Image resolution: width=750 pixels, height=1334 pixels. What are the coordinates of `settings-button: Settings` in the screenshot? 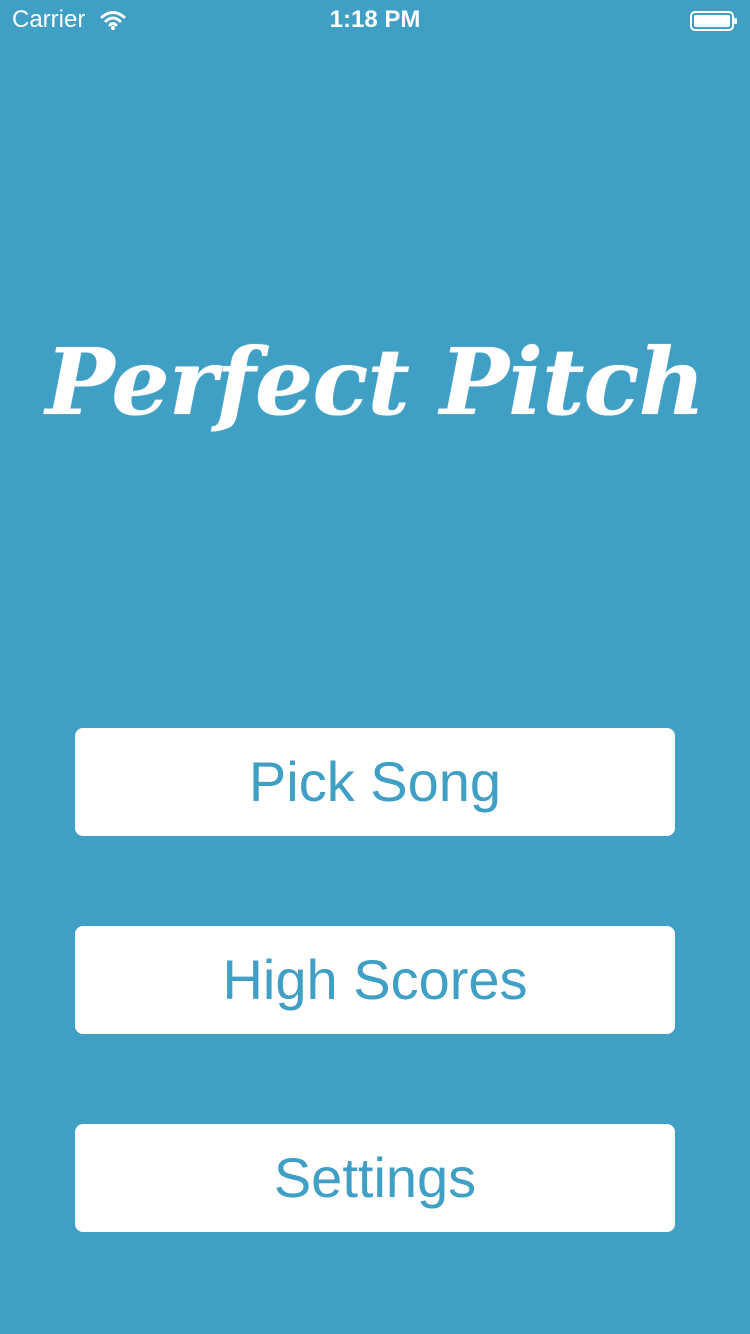 It's located at (375, 1178).